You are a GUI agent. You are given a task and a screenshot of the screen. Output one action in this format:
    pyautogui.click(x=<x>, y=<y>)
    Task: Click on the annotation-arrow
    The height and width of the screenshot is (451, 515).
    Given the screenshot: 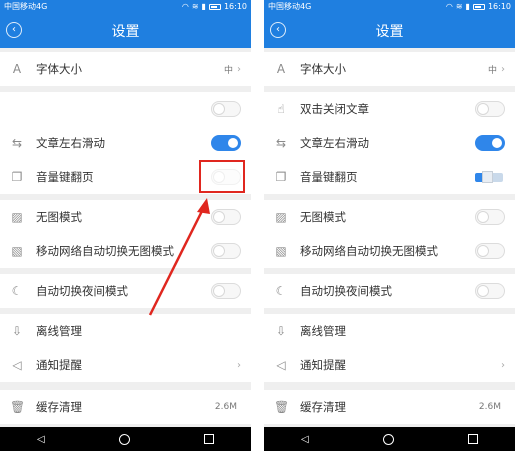 What is the action you would take?
    pyautogui.click(x=179, y=257)
    